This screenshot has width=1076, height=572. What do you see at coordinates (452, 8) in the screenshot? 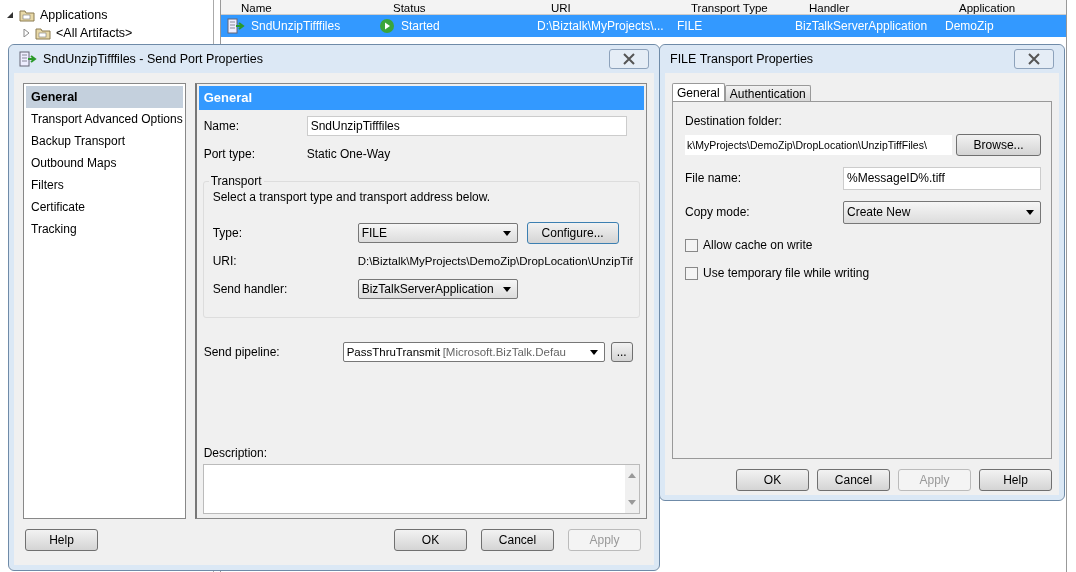
I see `column-header: Status` at bounding box center [452, 8].